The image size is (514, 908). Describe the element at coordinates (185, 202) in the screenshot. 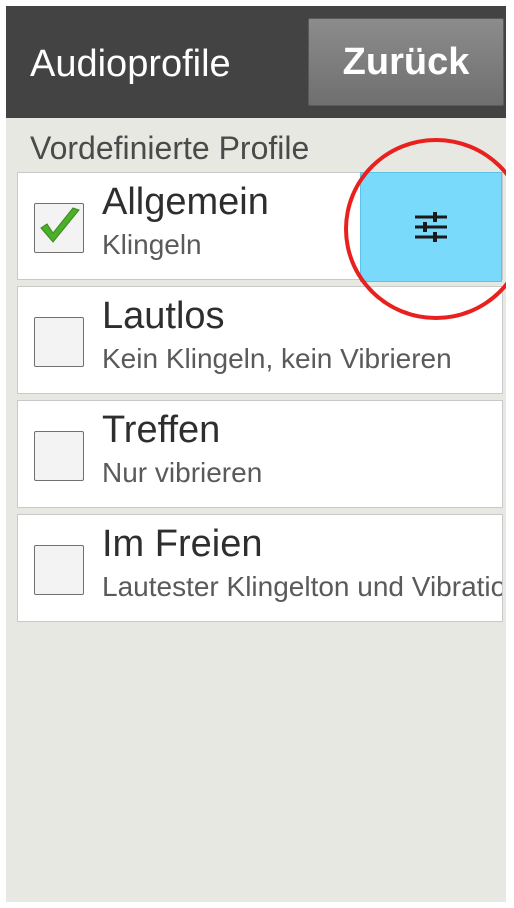

I see `profile-name: Allgemein` at that location.